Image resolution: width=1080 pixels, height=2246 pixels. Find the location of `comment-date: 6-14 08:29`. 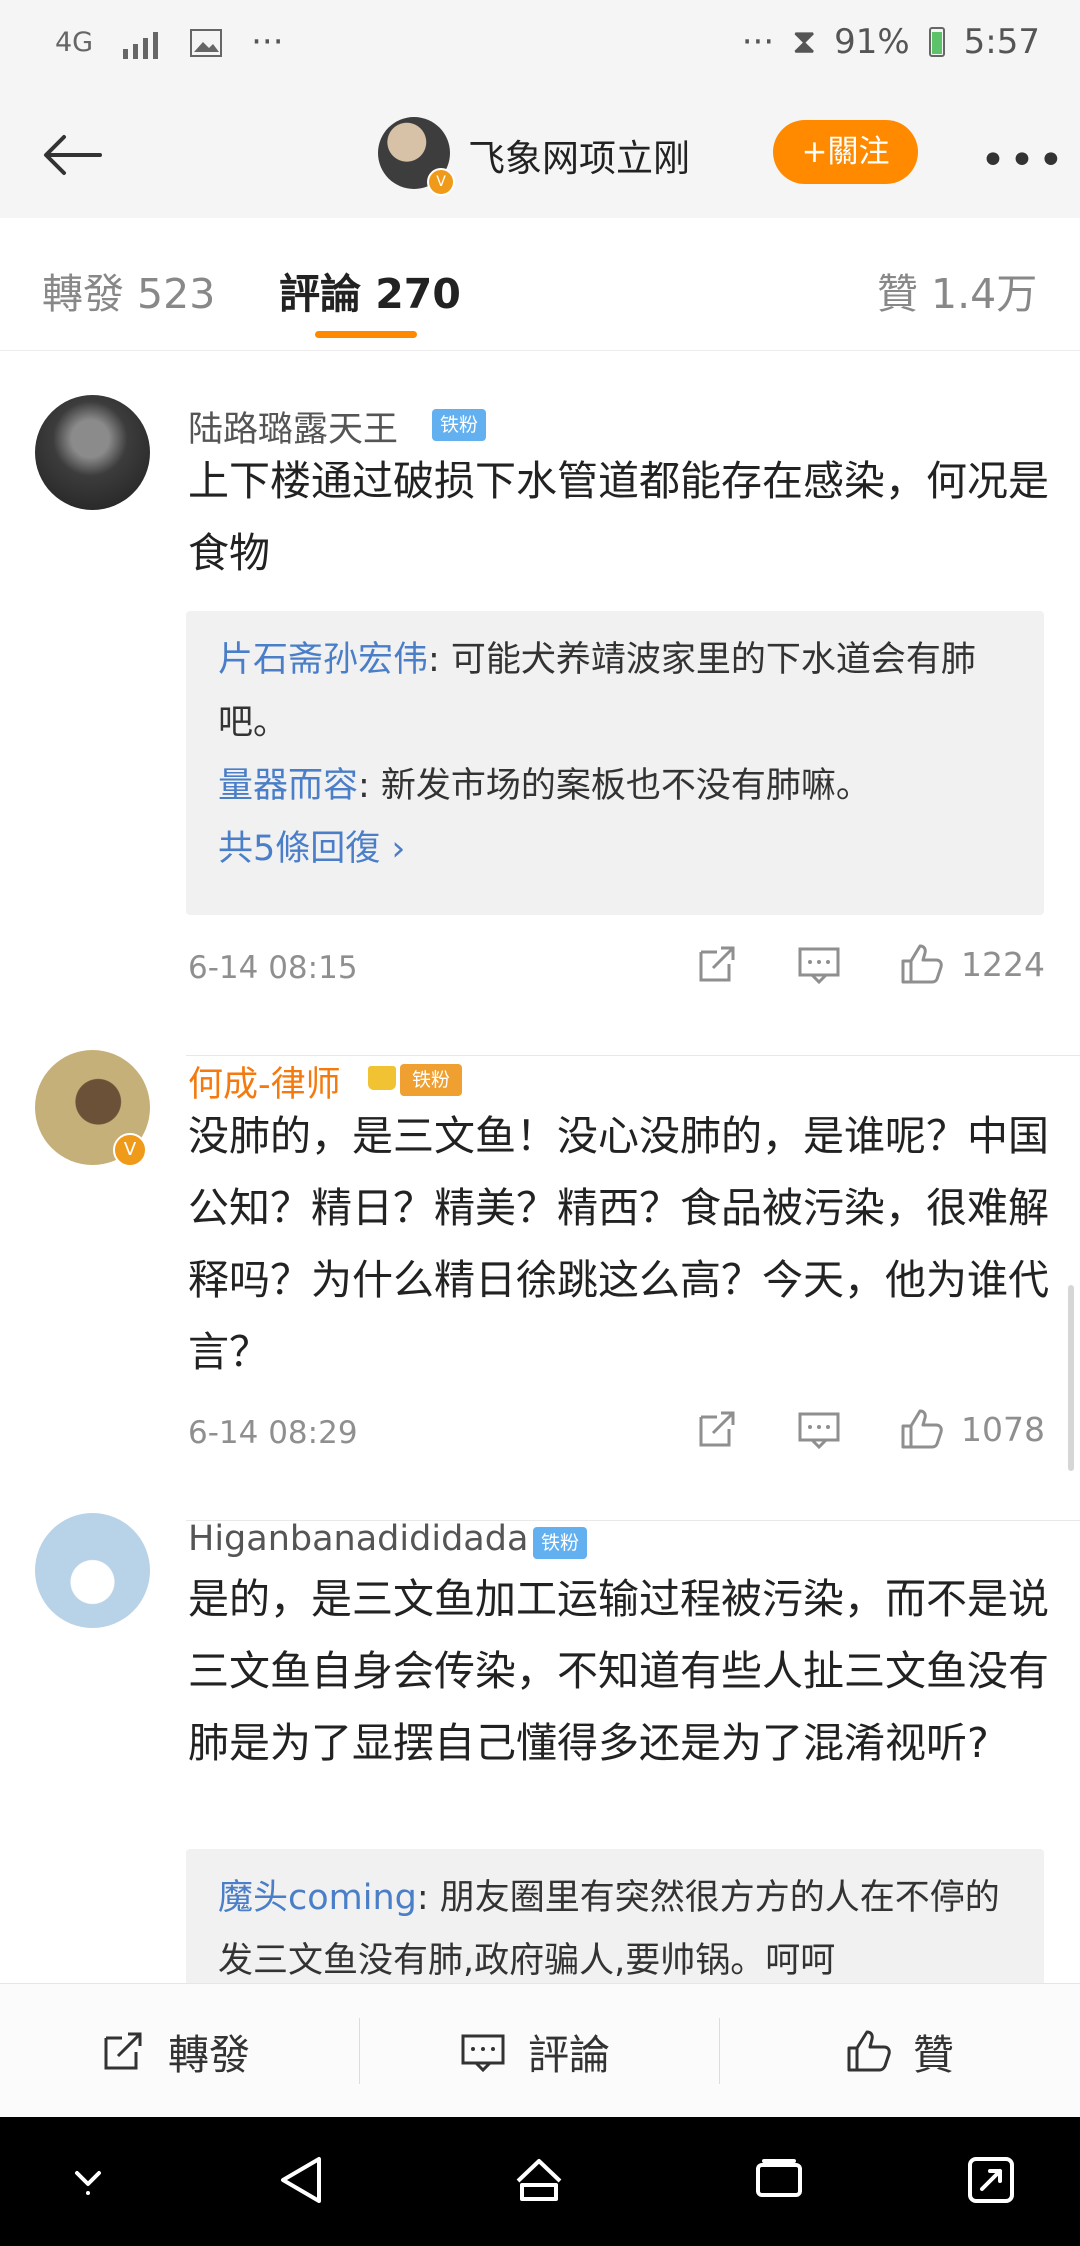

comment-date: 6-14 08:29 is located at coordinates (273, 1433).